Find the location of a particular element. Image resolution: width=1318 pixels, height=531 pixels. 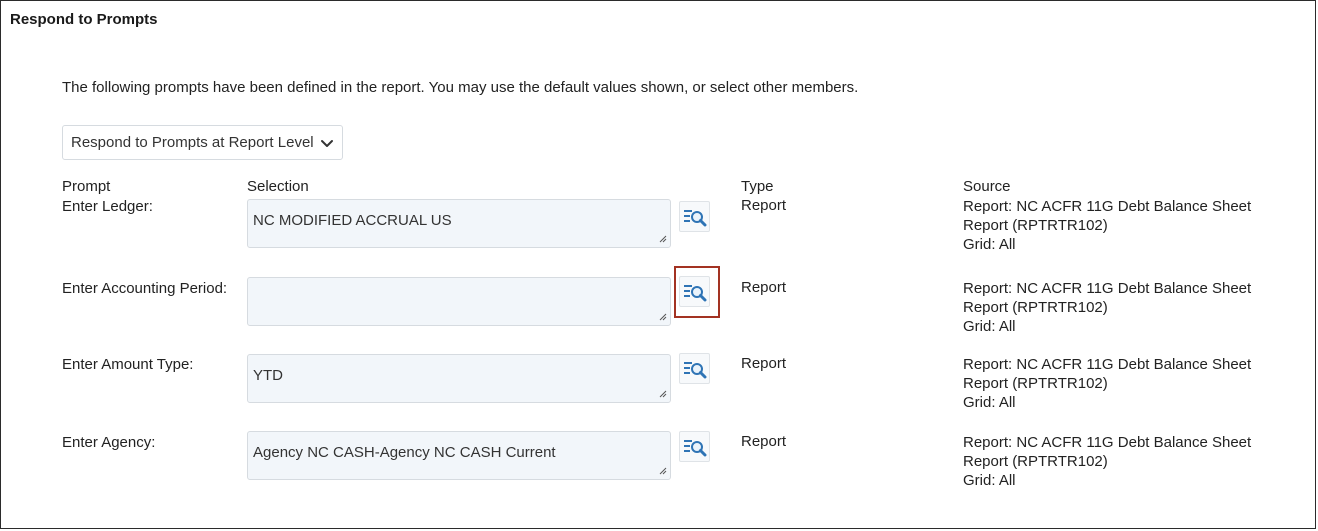

prompt-level-select: Respond to Prompts at Report Level is located at coordinates (202, 142).